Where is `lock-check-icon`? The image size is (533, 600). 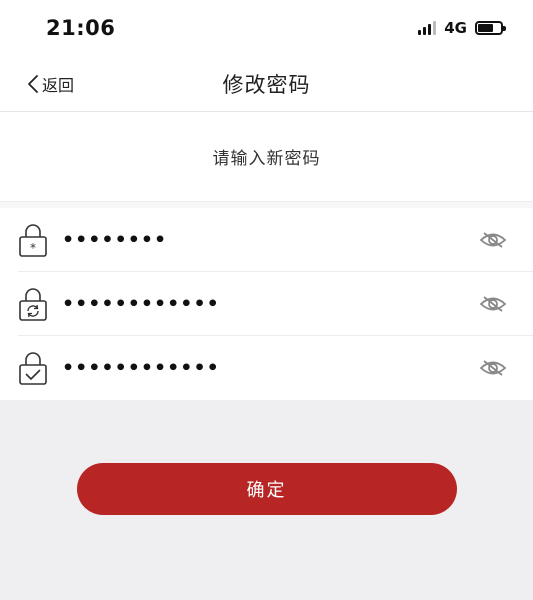
lock-check-icon is located at coordinates (33, 368).